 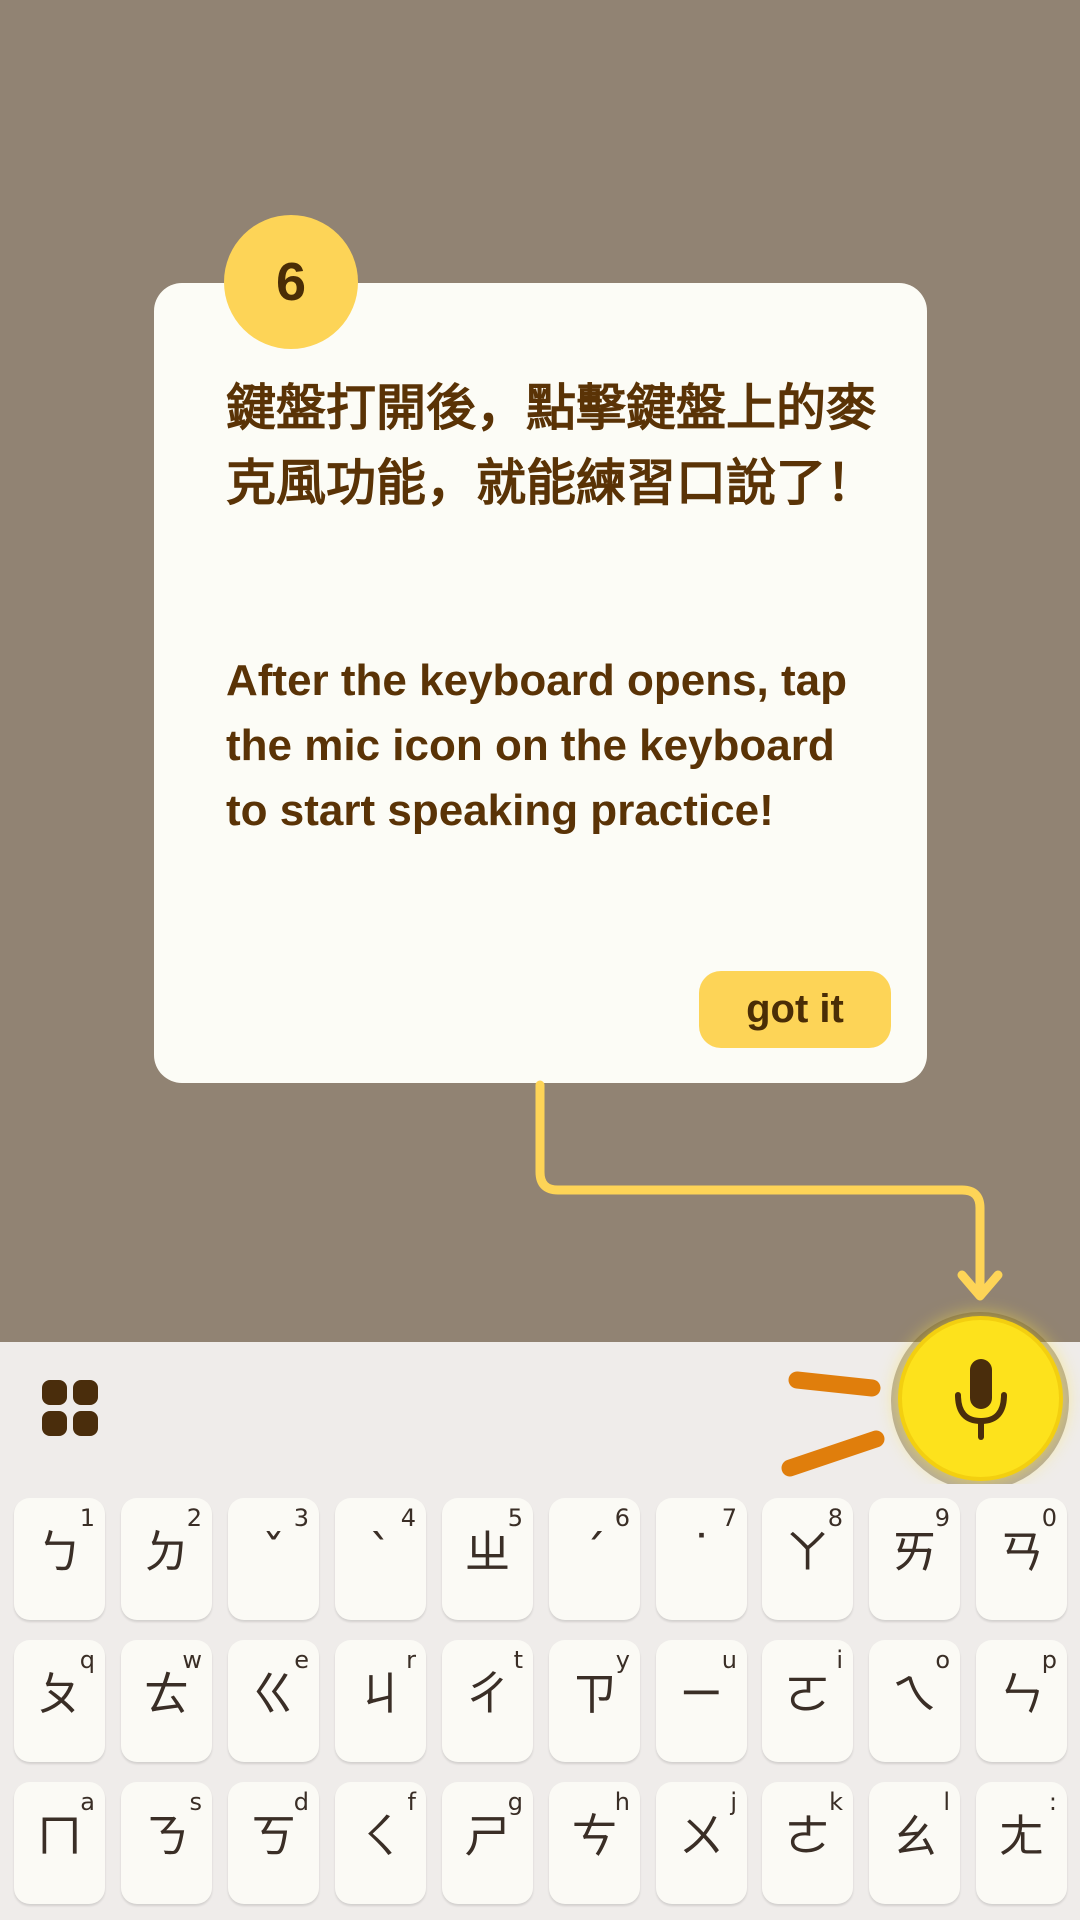 I want to click on keyboard-key: ˋ4, so click(x=380, y=1559).